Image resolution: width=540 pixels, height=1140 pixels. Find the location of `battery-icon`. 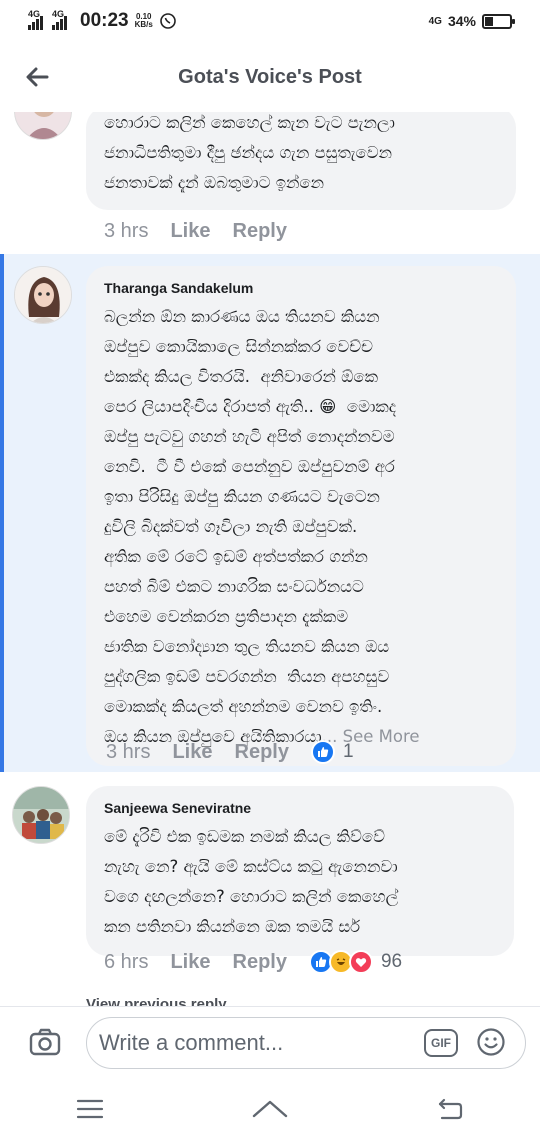

battery-icon is located at coordinates (498, 21).